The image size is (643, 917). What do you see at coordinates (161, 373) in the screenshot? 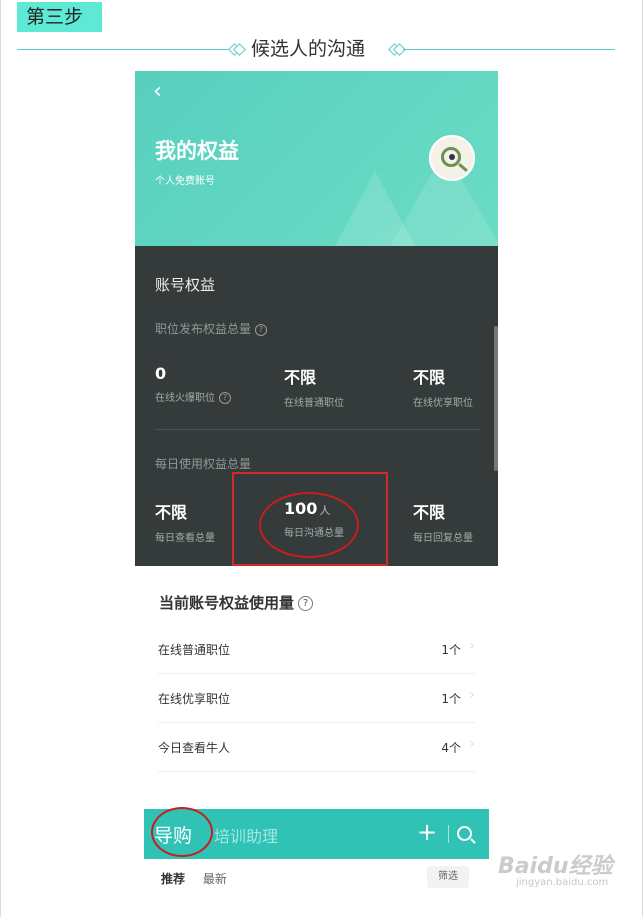
I see `quota-value: 0` at bounding box center [161, 373].